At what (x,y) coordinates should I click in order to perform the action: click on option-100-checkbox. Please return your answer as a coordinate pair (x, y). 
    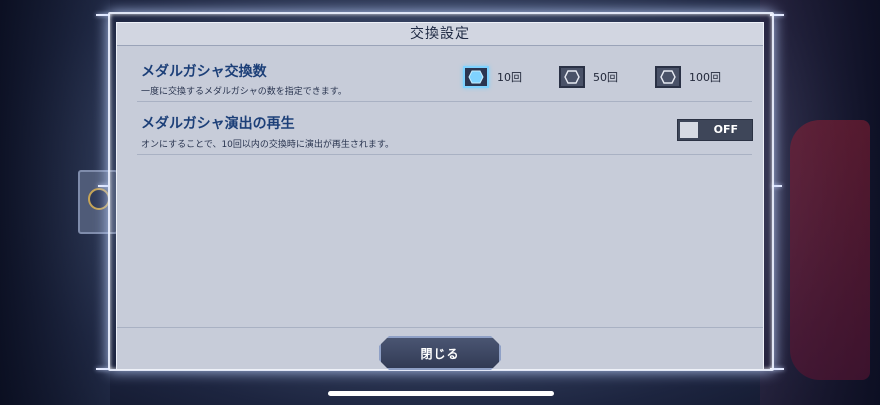
    Looking at the image, I should click on (668, 77).